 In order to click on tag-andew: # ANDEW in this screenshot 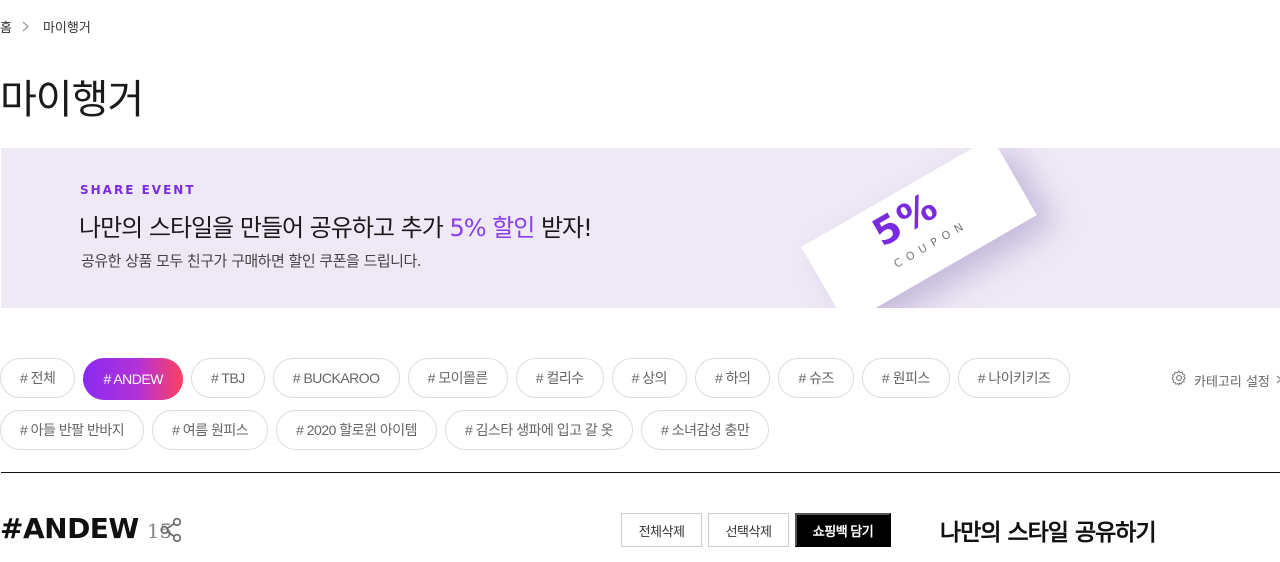, I will do `click(133, 379)`.